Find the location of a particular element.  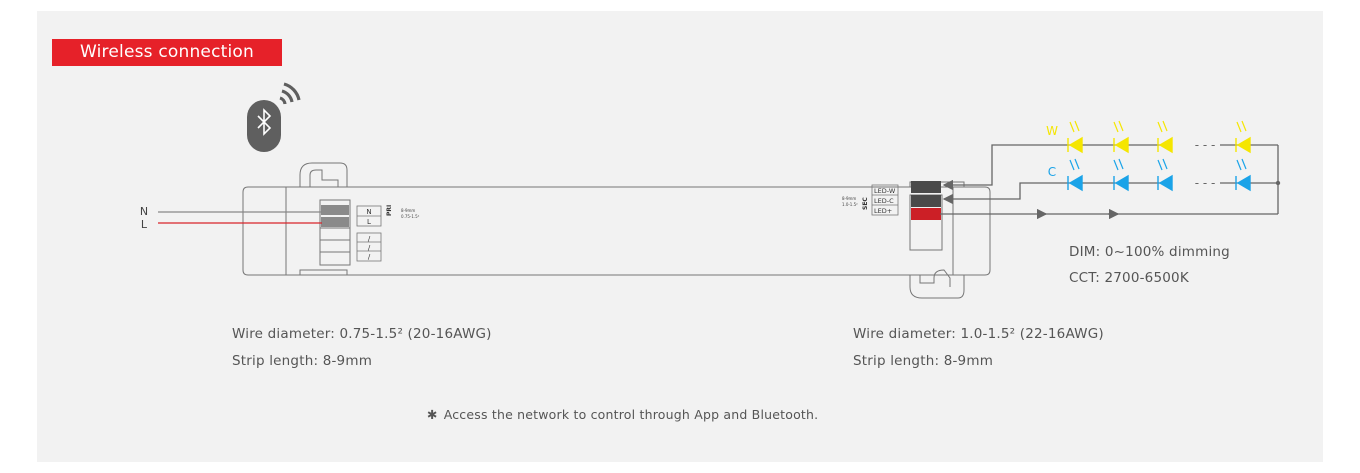

terminal-led-plus is located at coordinates (926, 214).